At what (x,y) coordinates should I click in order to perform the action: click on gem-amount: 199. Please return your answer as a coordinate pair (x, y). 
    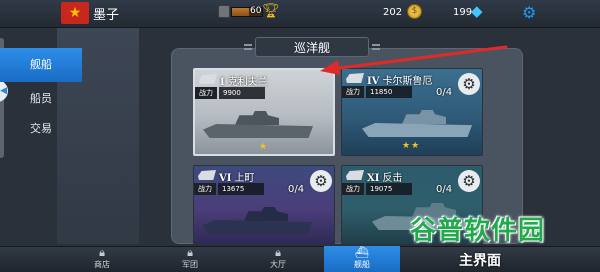
    Looking at the image, I should click on (463, 12).